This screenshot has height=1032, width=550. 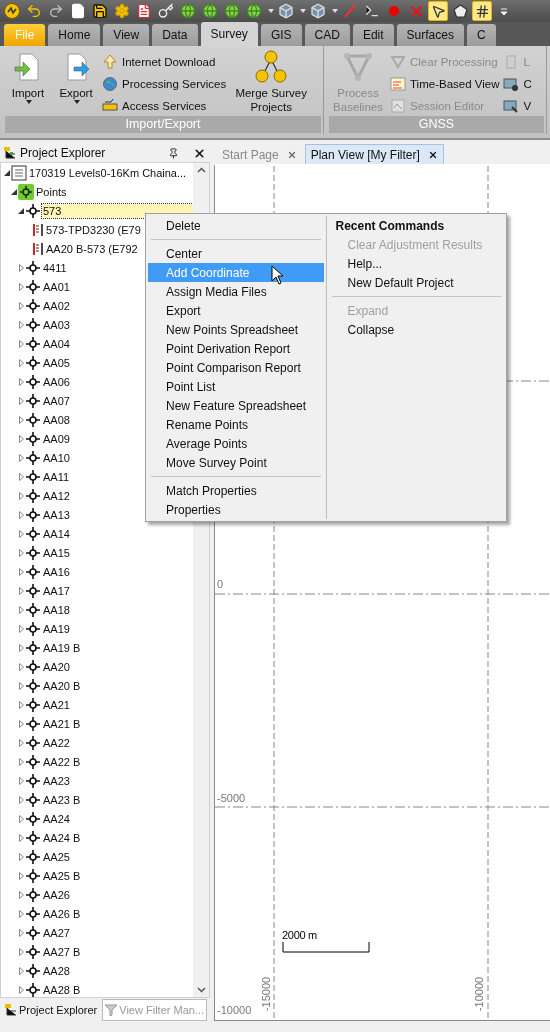 I want to click on tree-item: AA23, so click(x=56, y=780).